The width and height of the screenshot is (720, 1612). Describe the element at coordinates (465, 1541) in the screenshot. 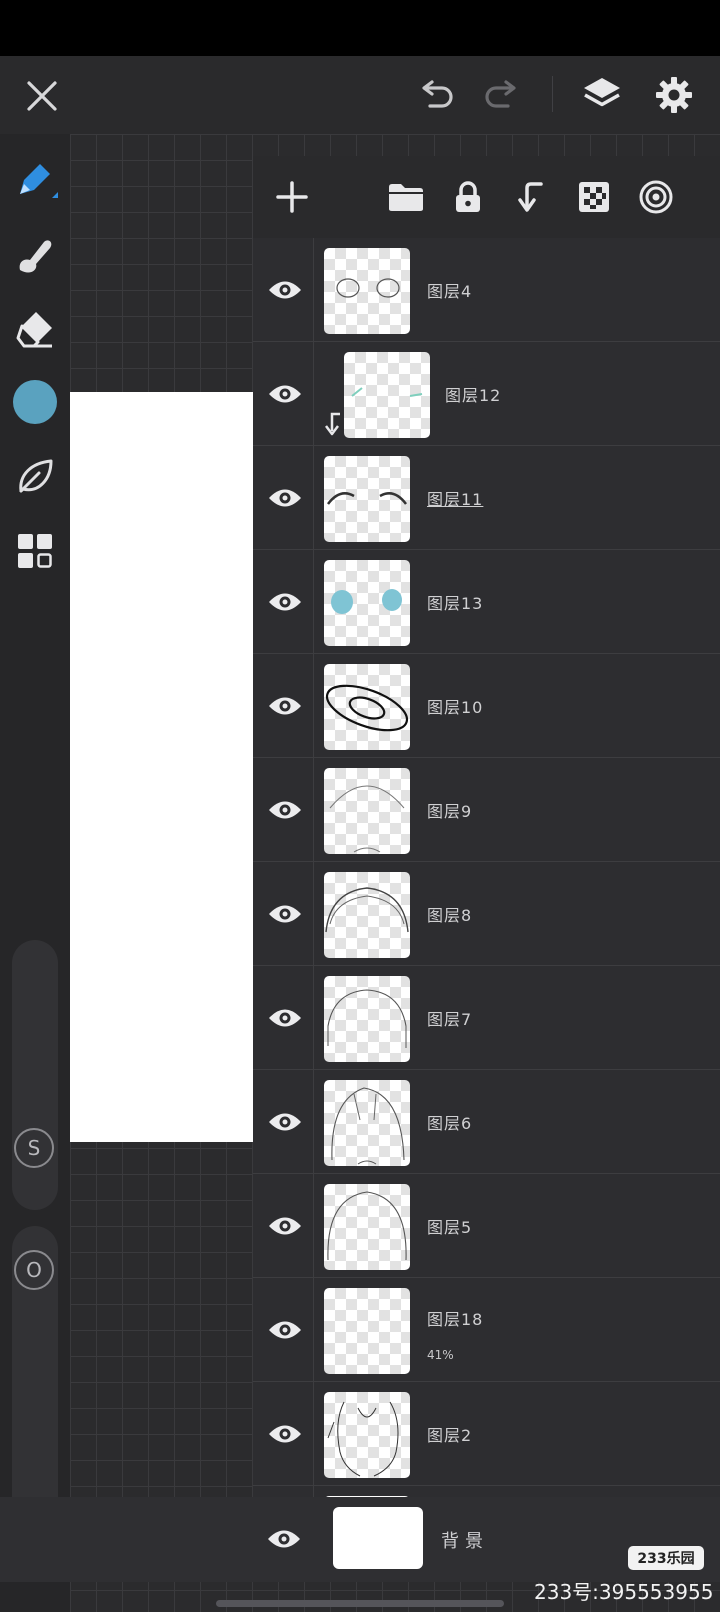

I see `background-layer-name: 背景` at that location.